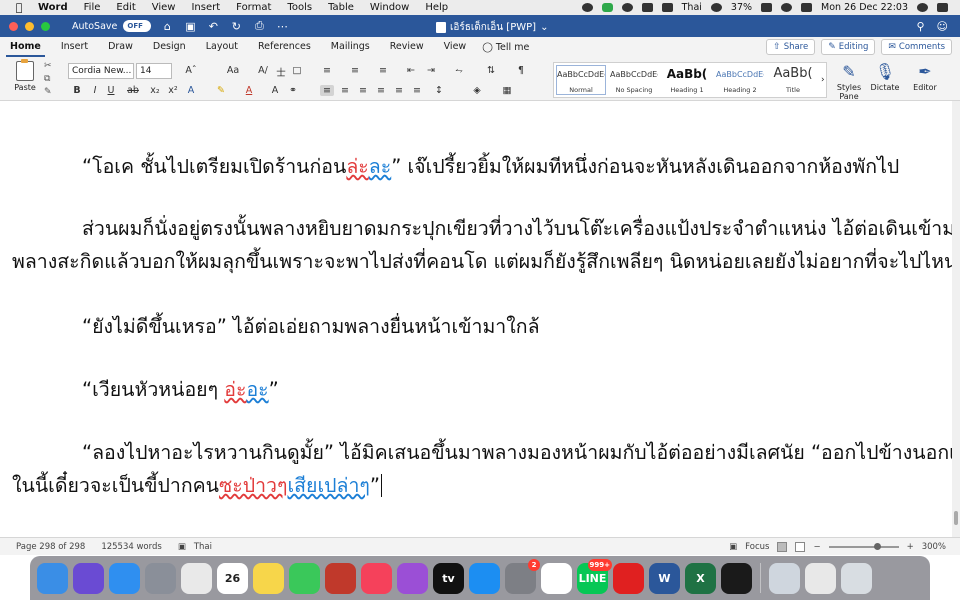 Image resolution: width=960 pixels, height=600 pixels. What do you see at coordinates (667, 7) in the screenshot?
I see `display-icon` at bounding box center [667, 7].